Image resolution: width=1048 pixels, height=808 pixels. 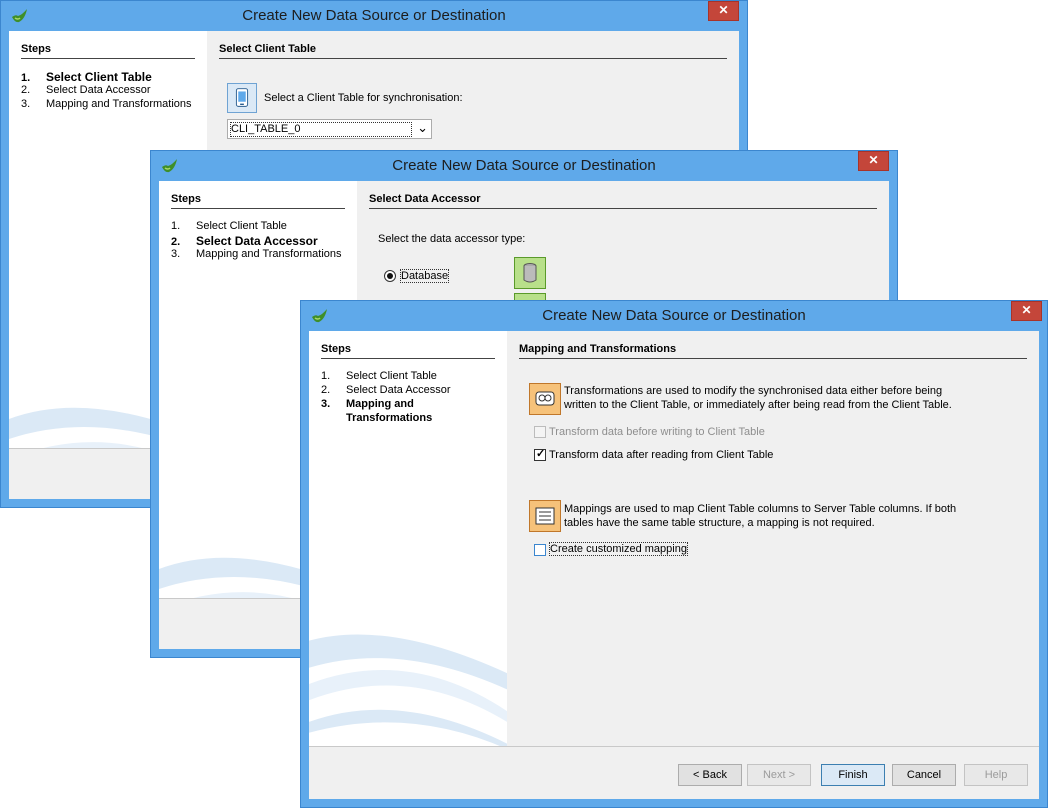 What do you see at coordinates (540, 432) in the screenshot?
I see `transform-before-writing-checkbox` at bounding box center [540, 432].